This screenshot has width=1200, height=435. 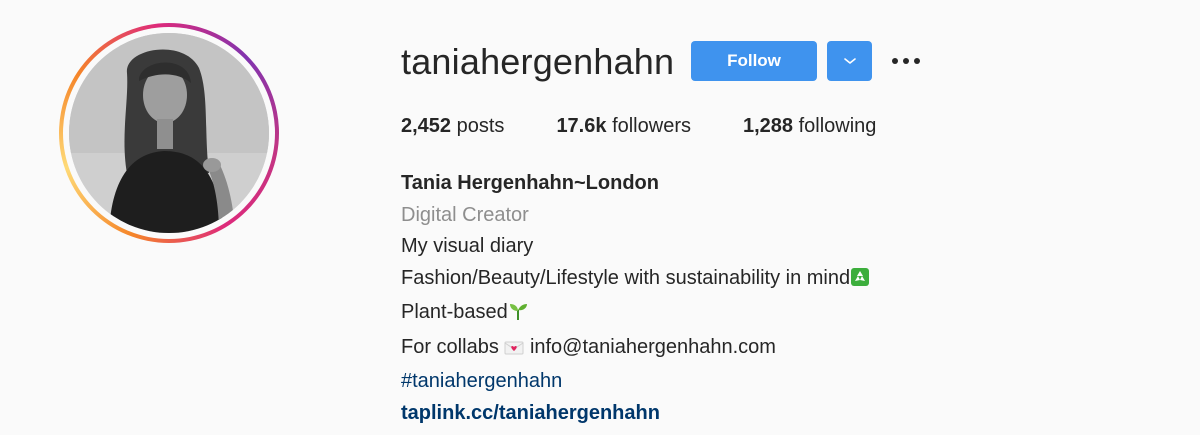 I want to click on bio-line-text: For collabs, so click(x=450, y=346).